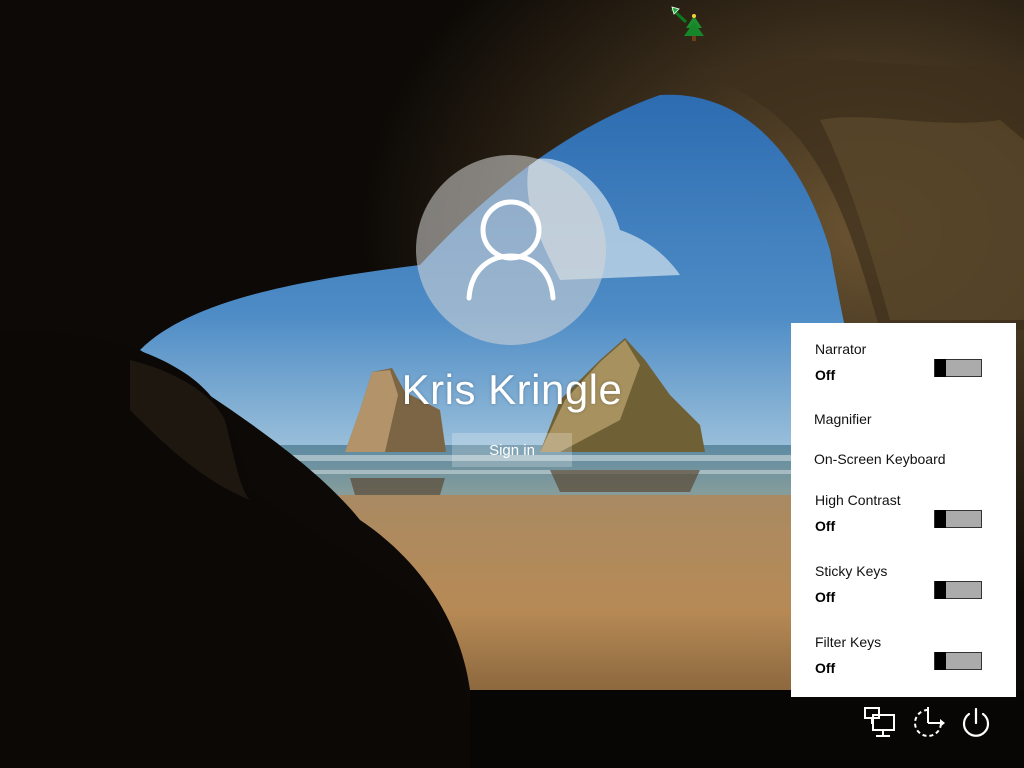 This screenshot has height=768, width=1024. I want to click on sign-in-button: Sign in, so click(512, 450).